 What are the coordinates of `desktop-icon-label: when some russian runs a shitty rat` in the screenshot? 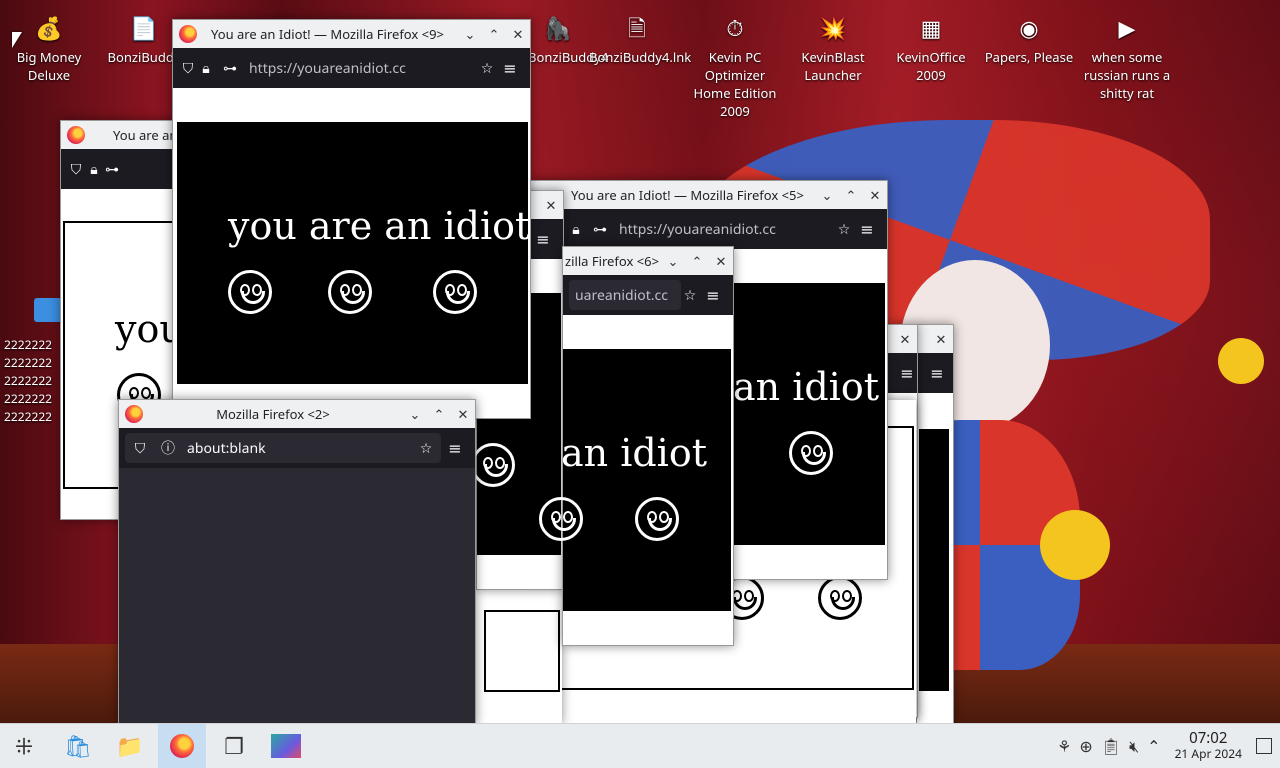 It's located at (1127, 75).